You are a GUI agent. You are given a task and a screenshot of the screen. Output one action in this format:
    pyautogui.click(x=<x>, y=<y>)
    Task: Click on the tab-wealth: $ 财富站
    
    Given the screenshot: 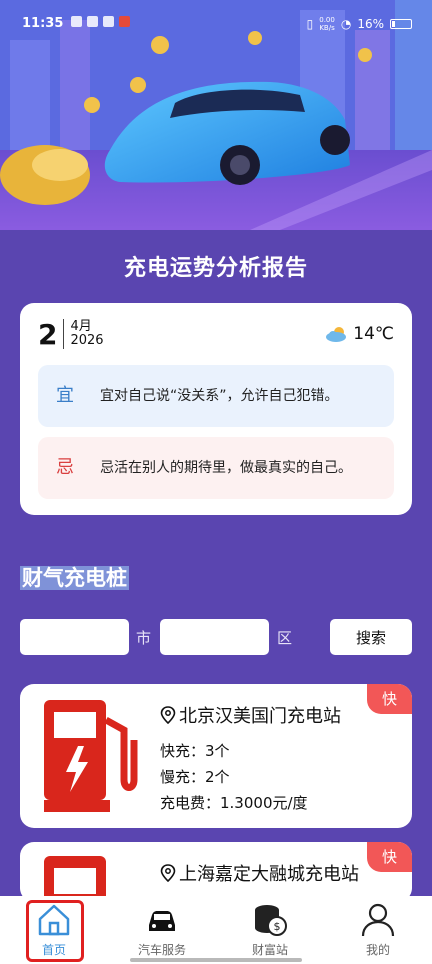 What is the action you would take?
    pyautogui.click(x=270, y=930)
    